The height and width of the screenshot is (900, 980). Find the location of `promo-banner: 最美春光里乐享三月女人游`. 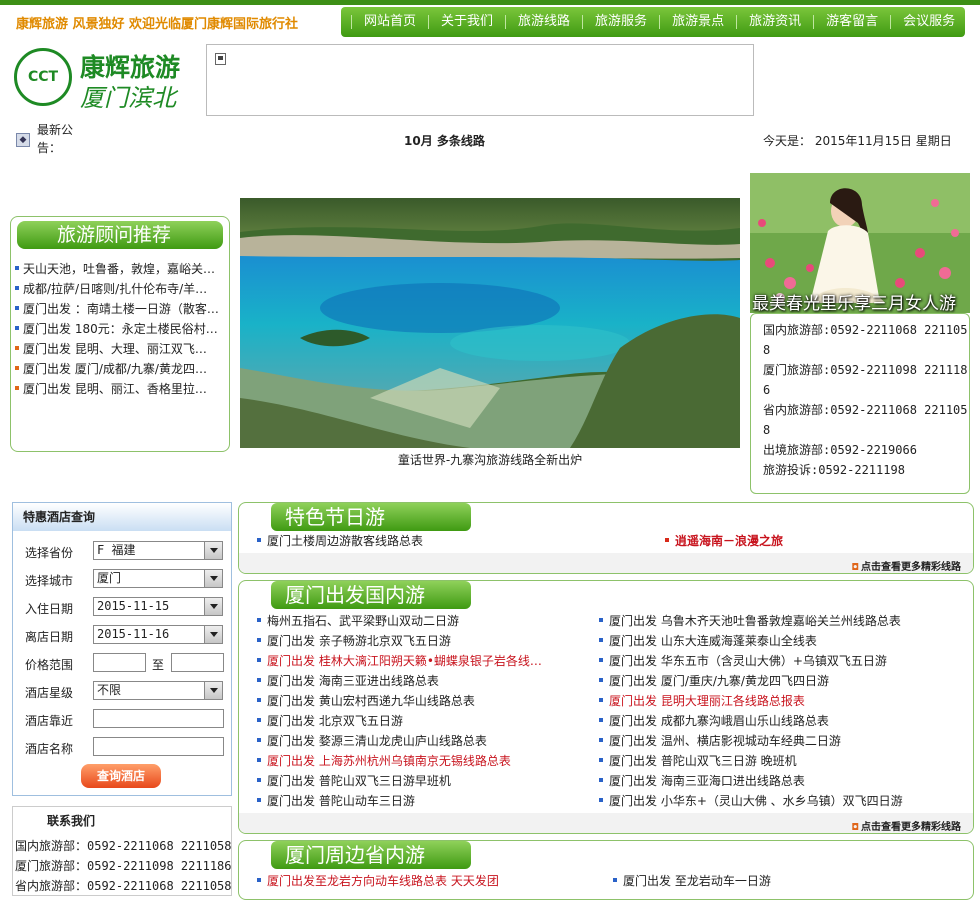

promo-banner: 最美春光里乐享三月女人游 is located at coordinates (860, 243).